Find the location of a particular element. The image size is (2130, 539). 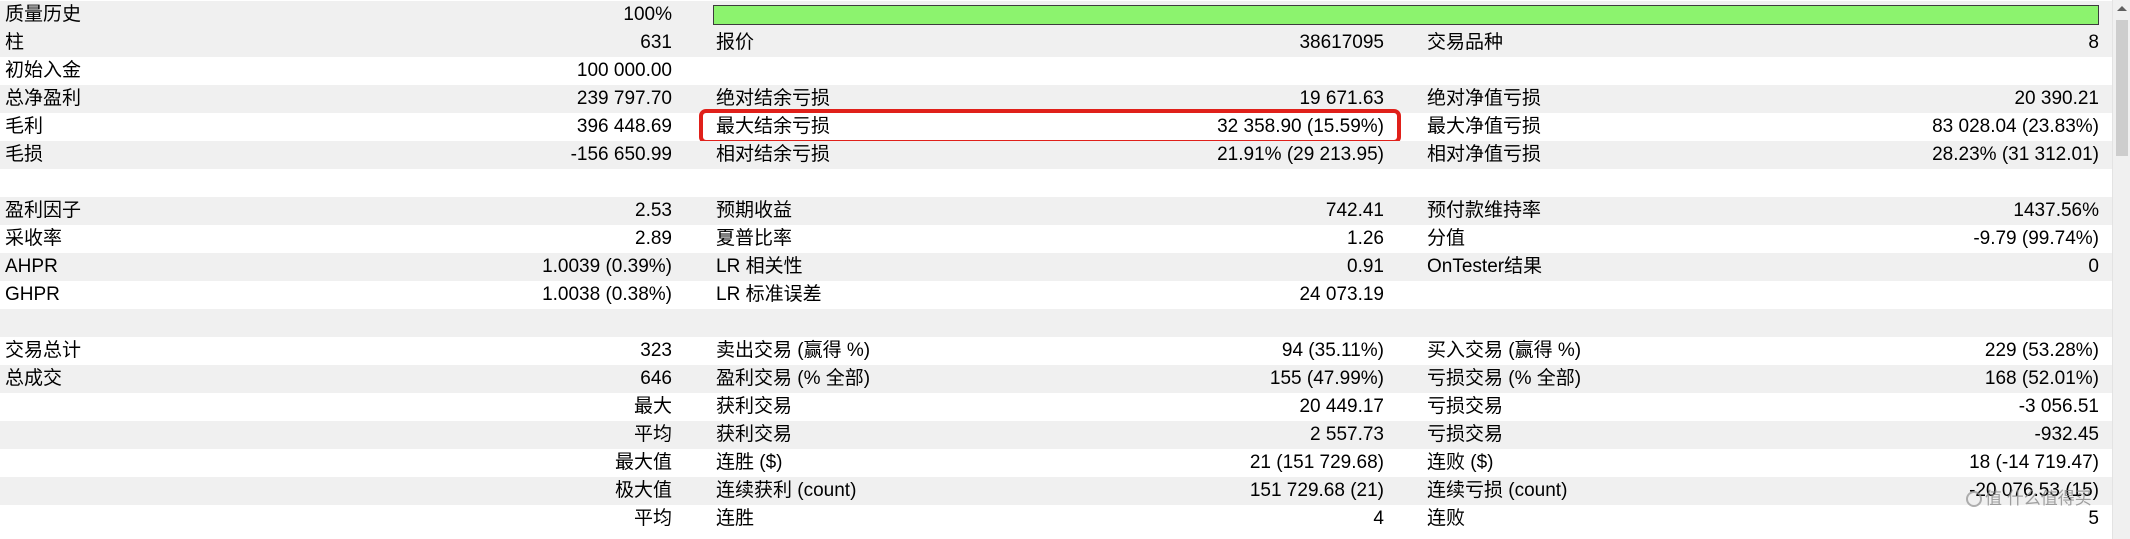

report-row: 平均 获利交易 2 557.73 亏损交易 -932.45 is located at coordinates (1056, 435).